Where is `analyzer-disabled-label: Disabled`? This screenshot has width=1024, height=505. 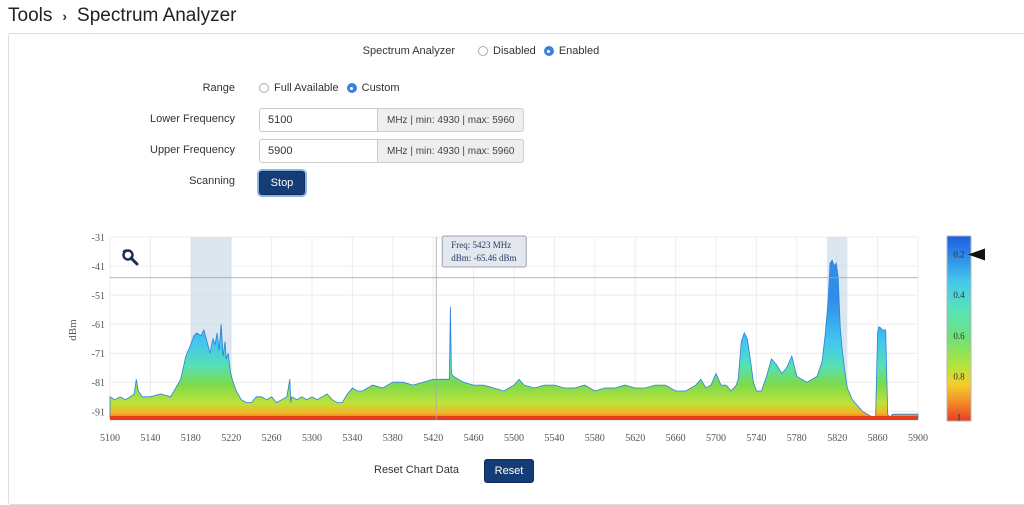
analyzer-disabled-label: Disabled is located at coordinates (514, 51).